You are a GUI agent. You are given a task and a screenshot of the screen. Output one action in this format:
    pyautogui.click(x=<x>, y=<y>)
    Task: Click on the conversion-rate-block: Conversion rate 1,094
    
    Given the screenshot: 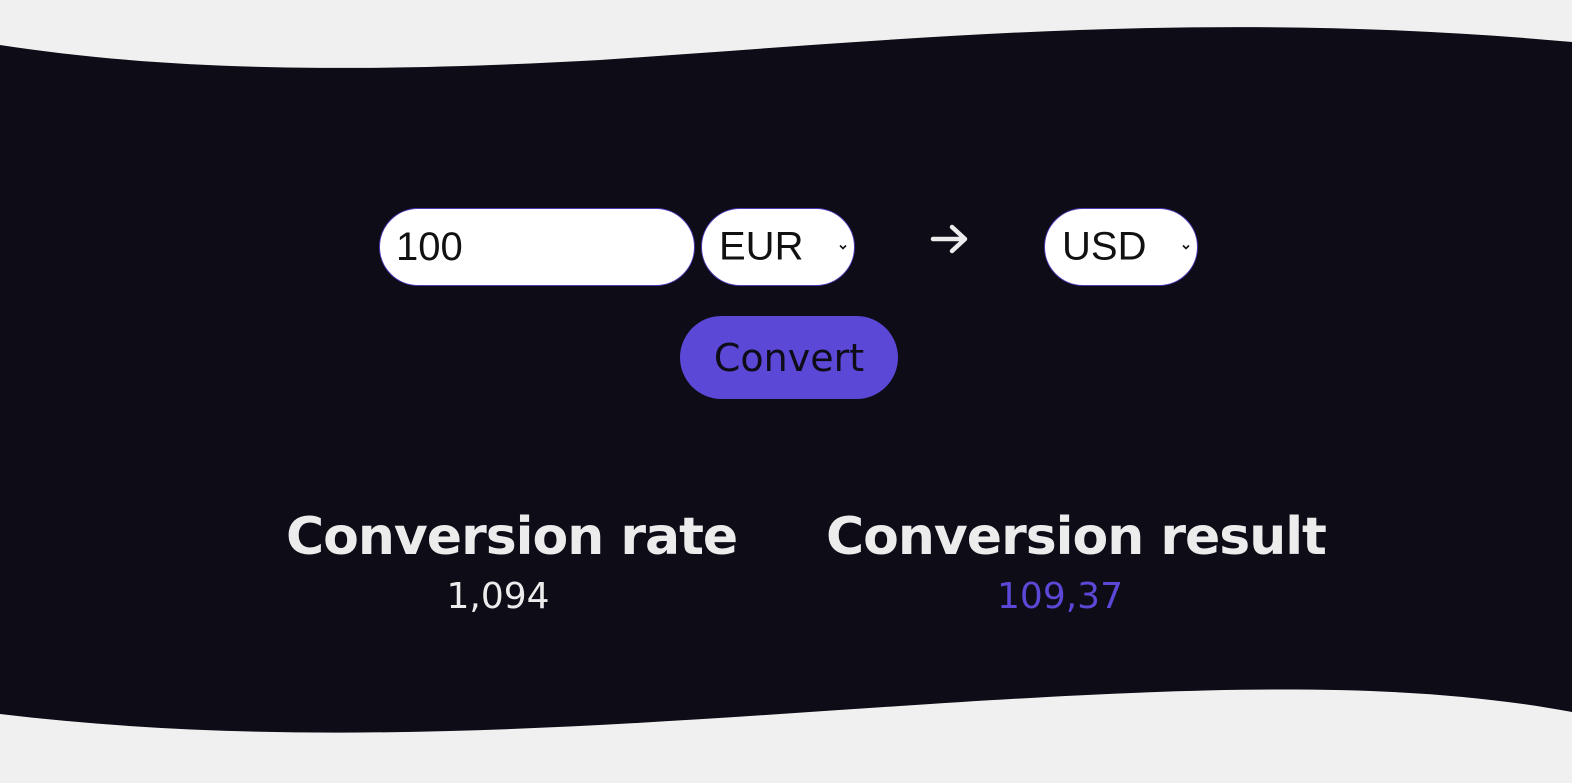 What is the action you would take?
    pyautogui.click(x=512, y=562)
    